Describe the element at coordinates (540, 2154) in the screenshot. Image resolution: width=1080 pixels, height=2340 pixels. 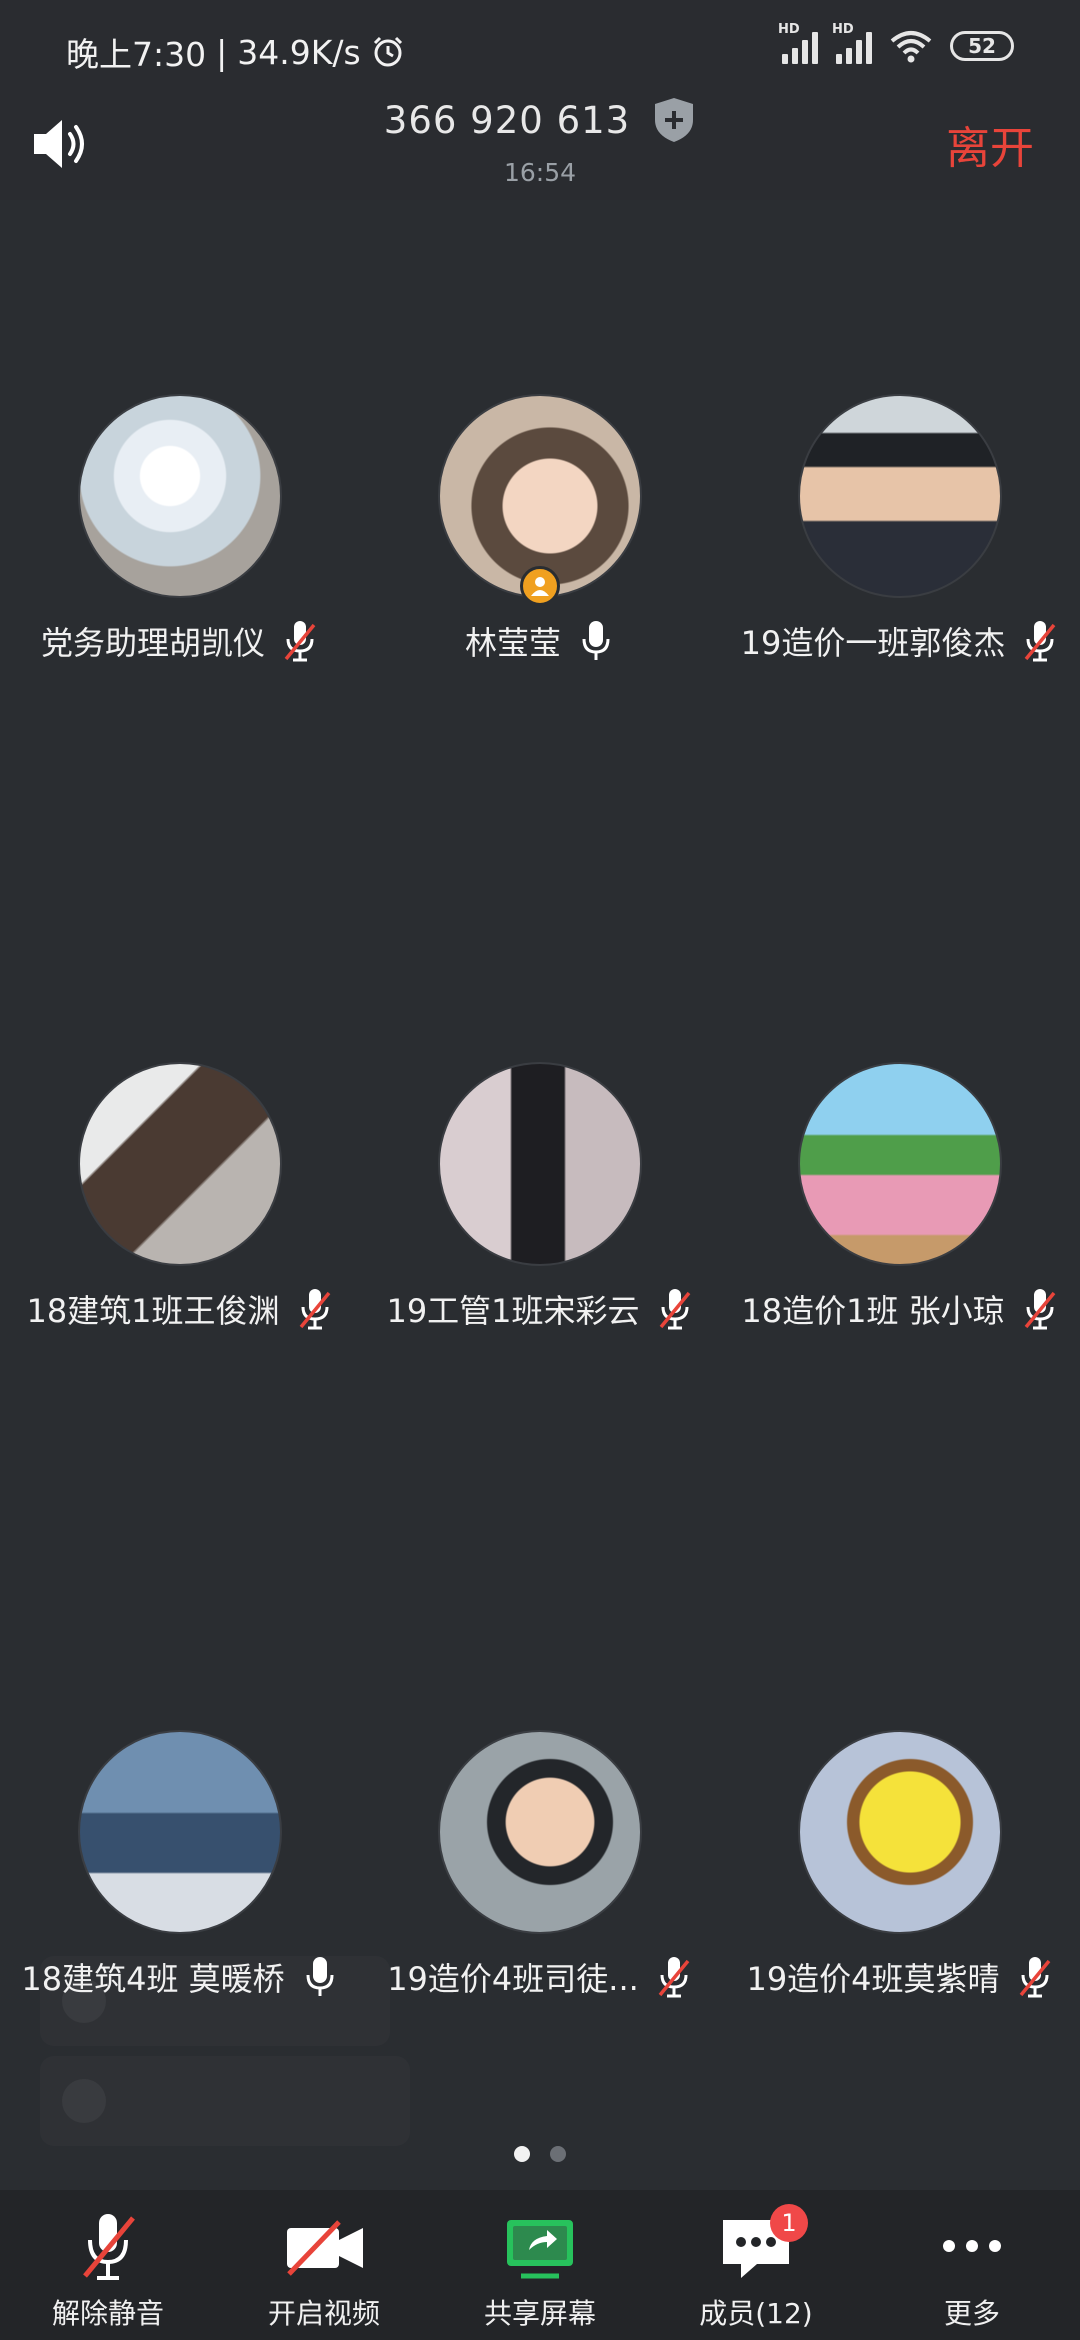
I see `page-indicator` at that location.